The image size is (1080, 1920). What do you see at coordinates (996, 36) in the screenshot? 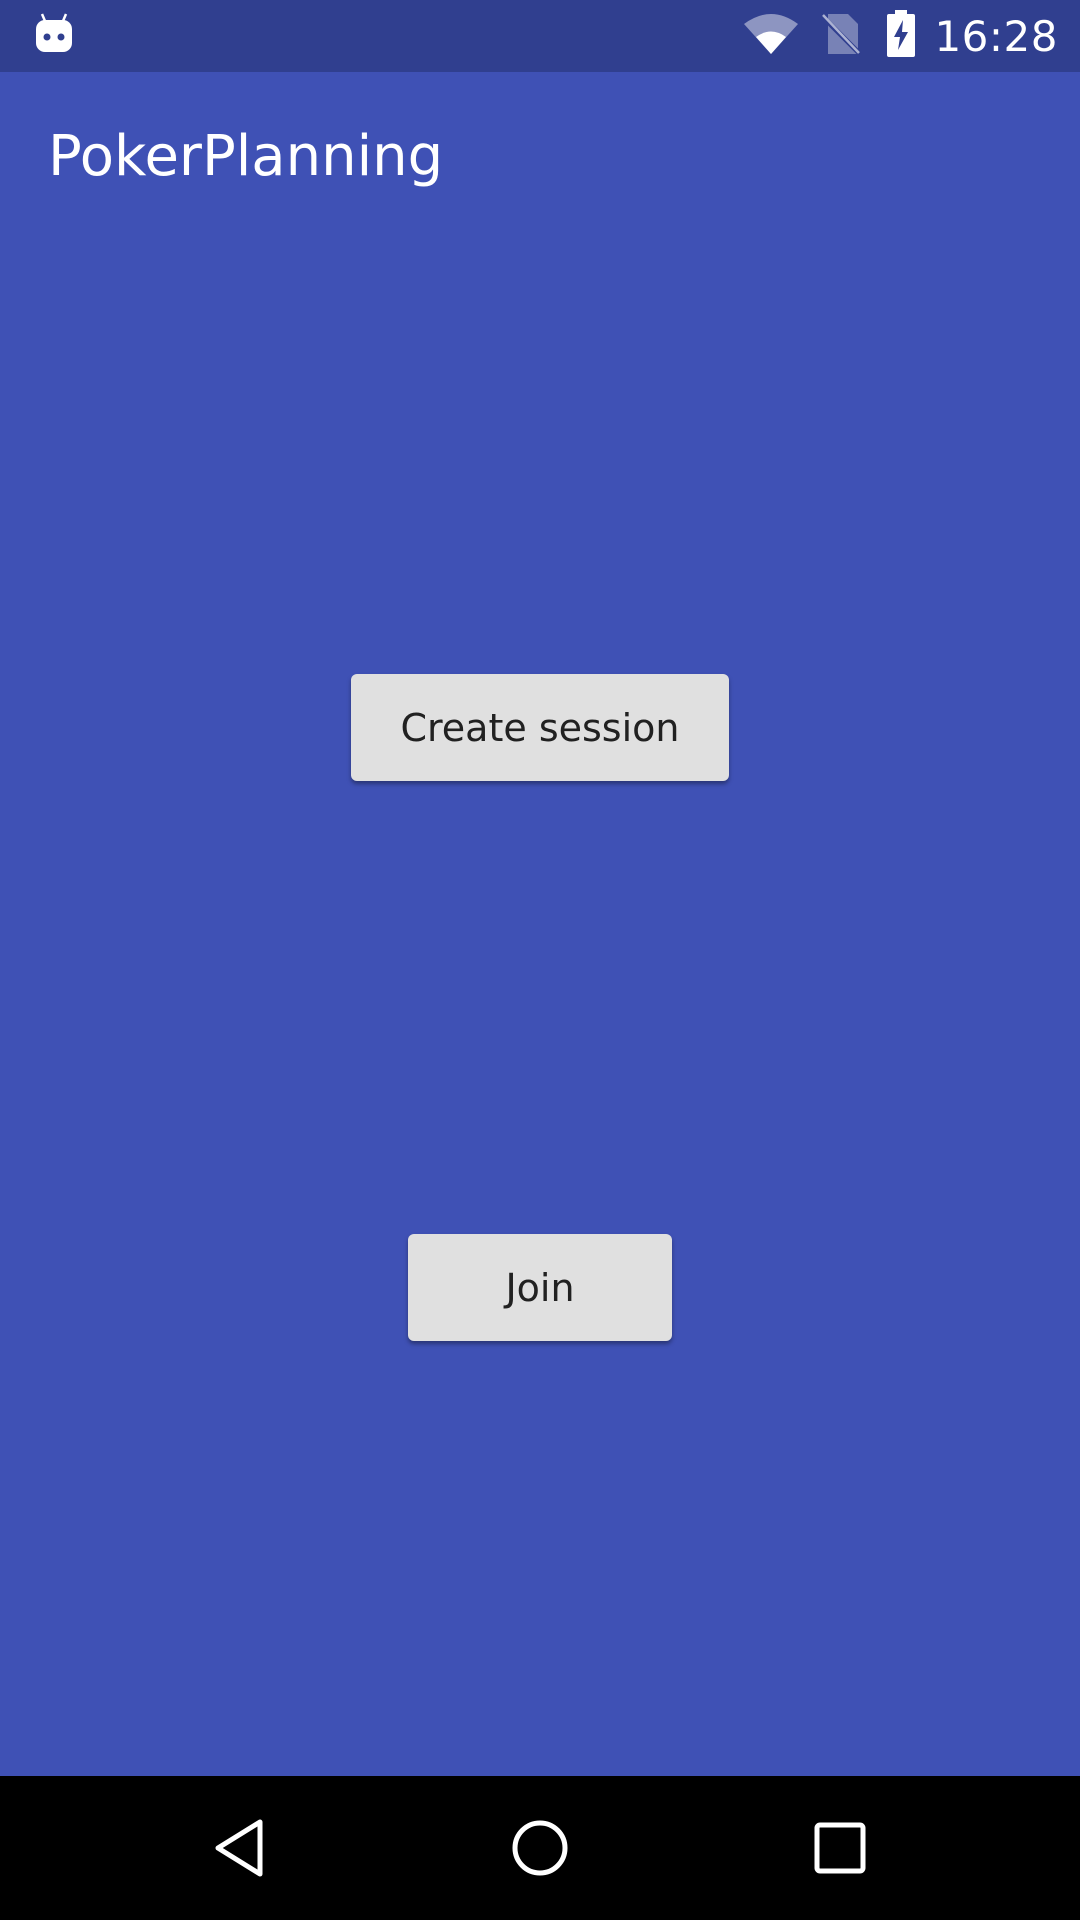
I see `status-time: 16:28` at bounding box center [996, 36].